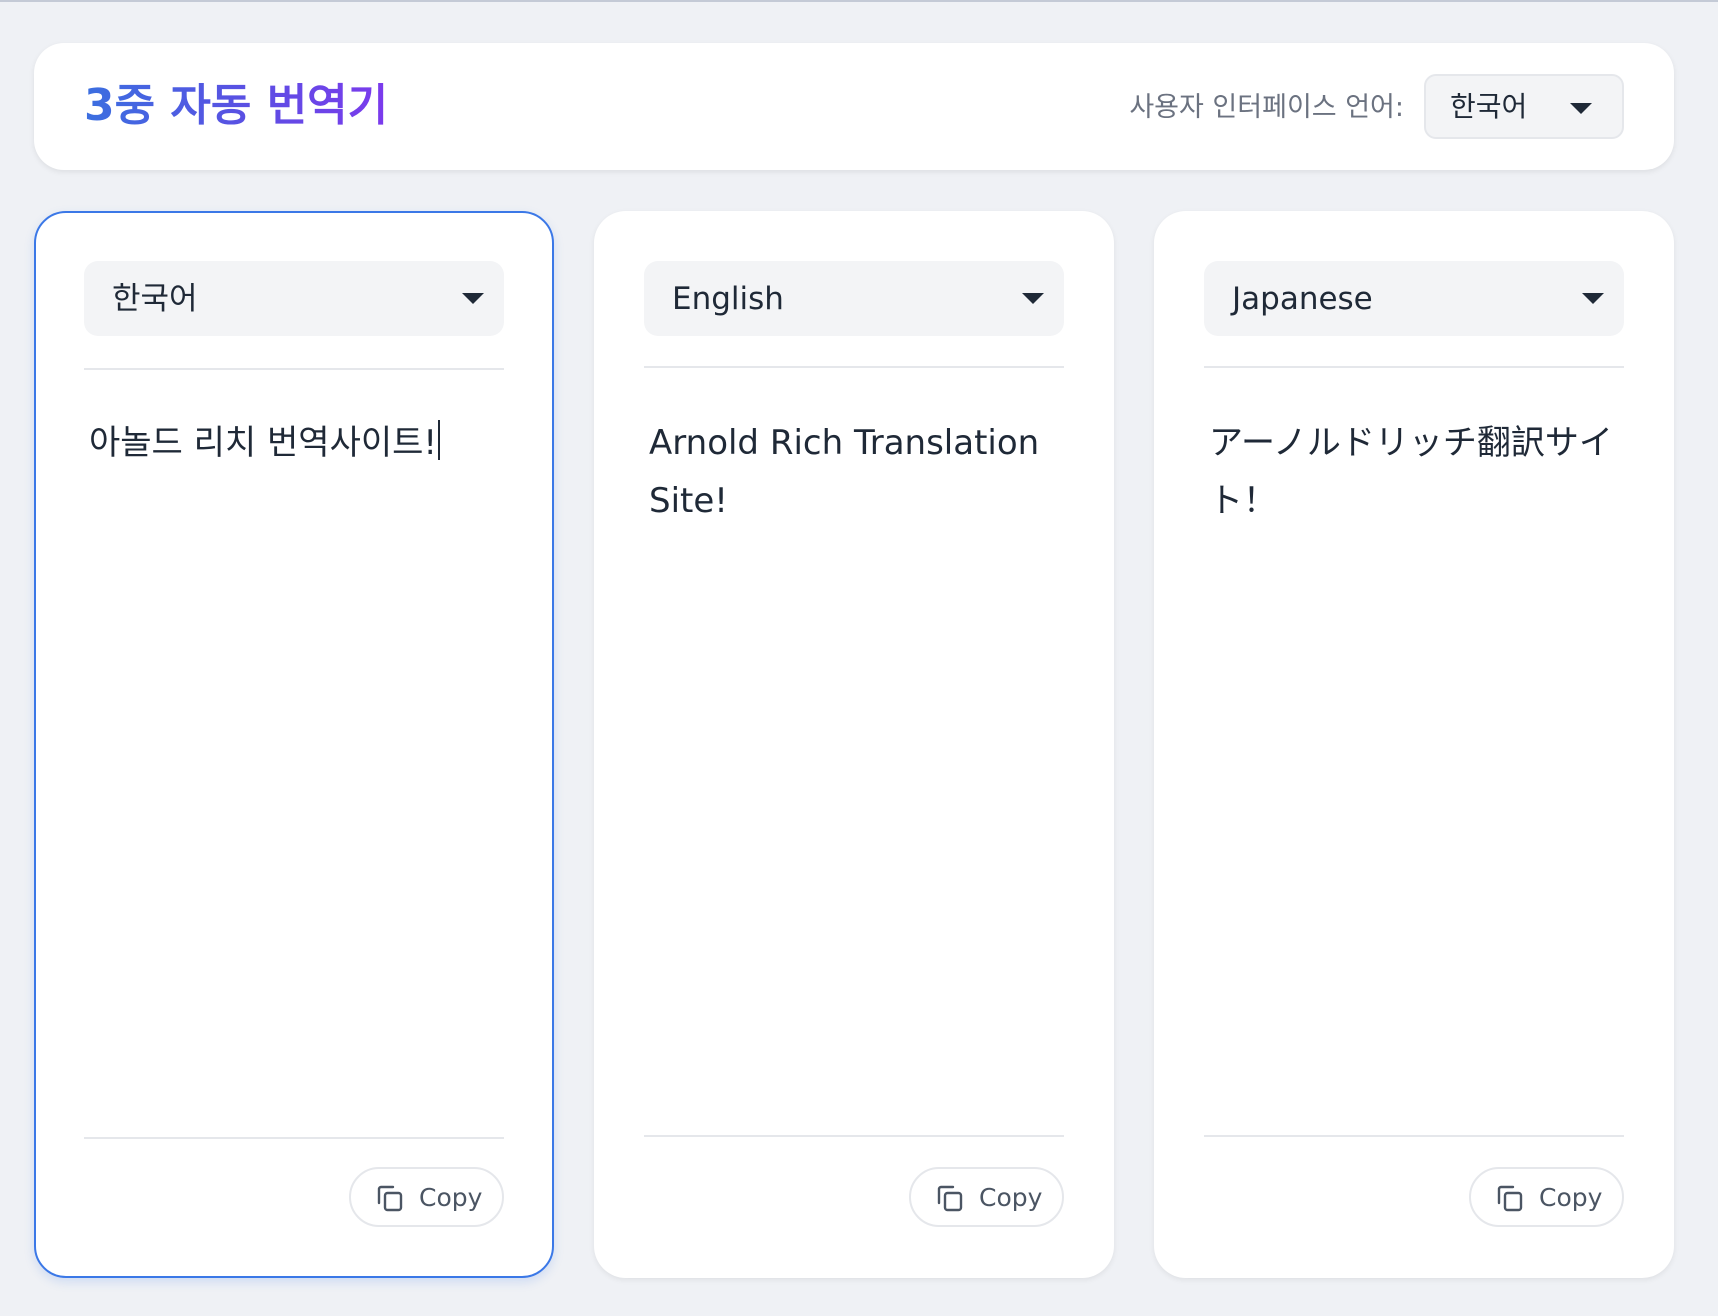 This screenshot has width=1718, height=1316. I want to click on source-language-select: 한국어, so click(294, 298).